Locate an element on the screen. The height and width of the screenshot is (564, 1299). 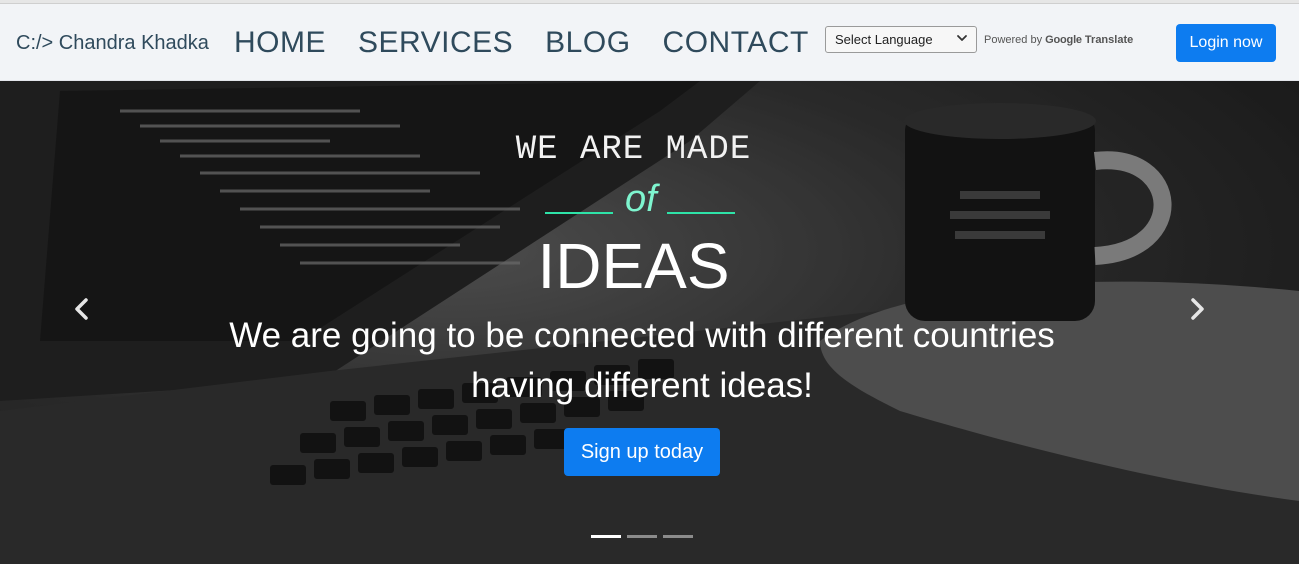
login-button: Login now is located at coordinates (1226, 43).